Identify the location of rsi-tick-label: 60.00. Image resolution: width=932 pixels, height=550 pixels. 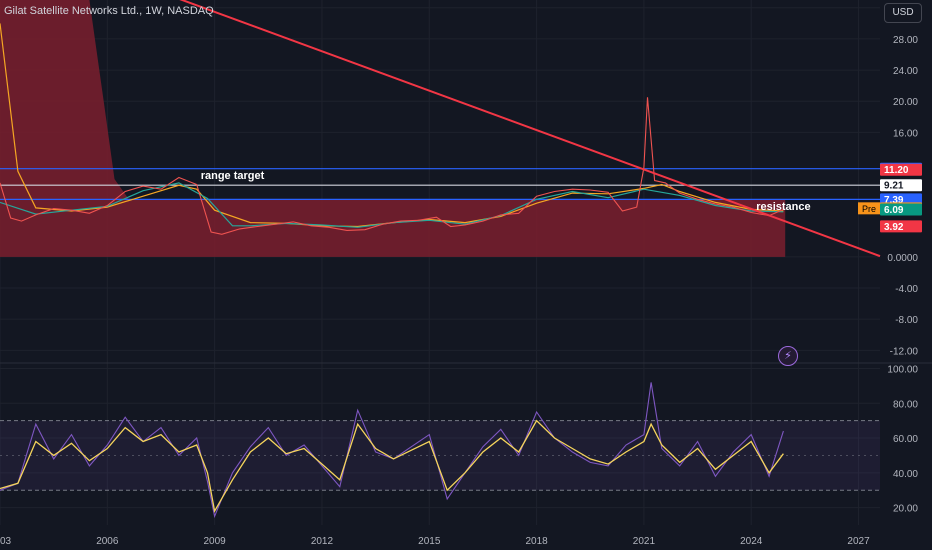
(905, 439).